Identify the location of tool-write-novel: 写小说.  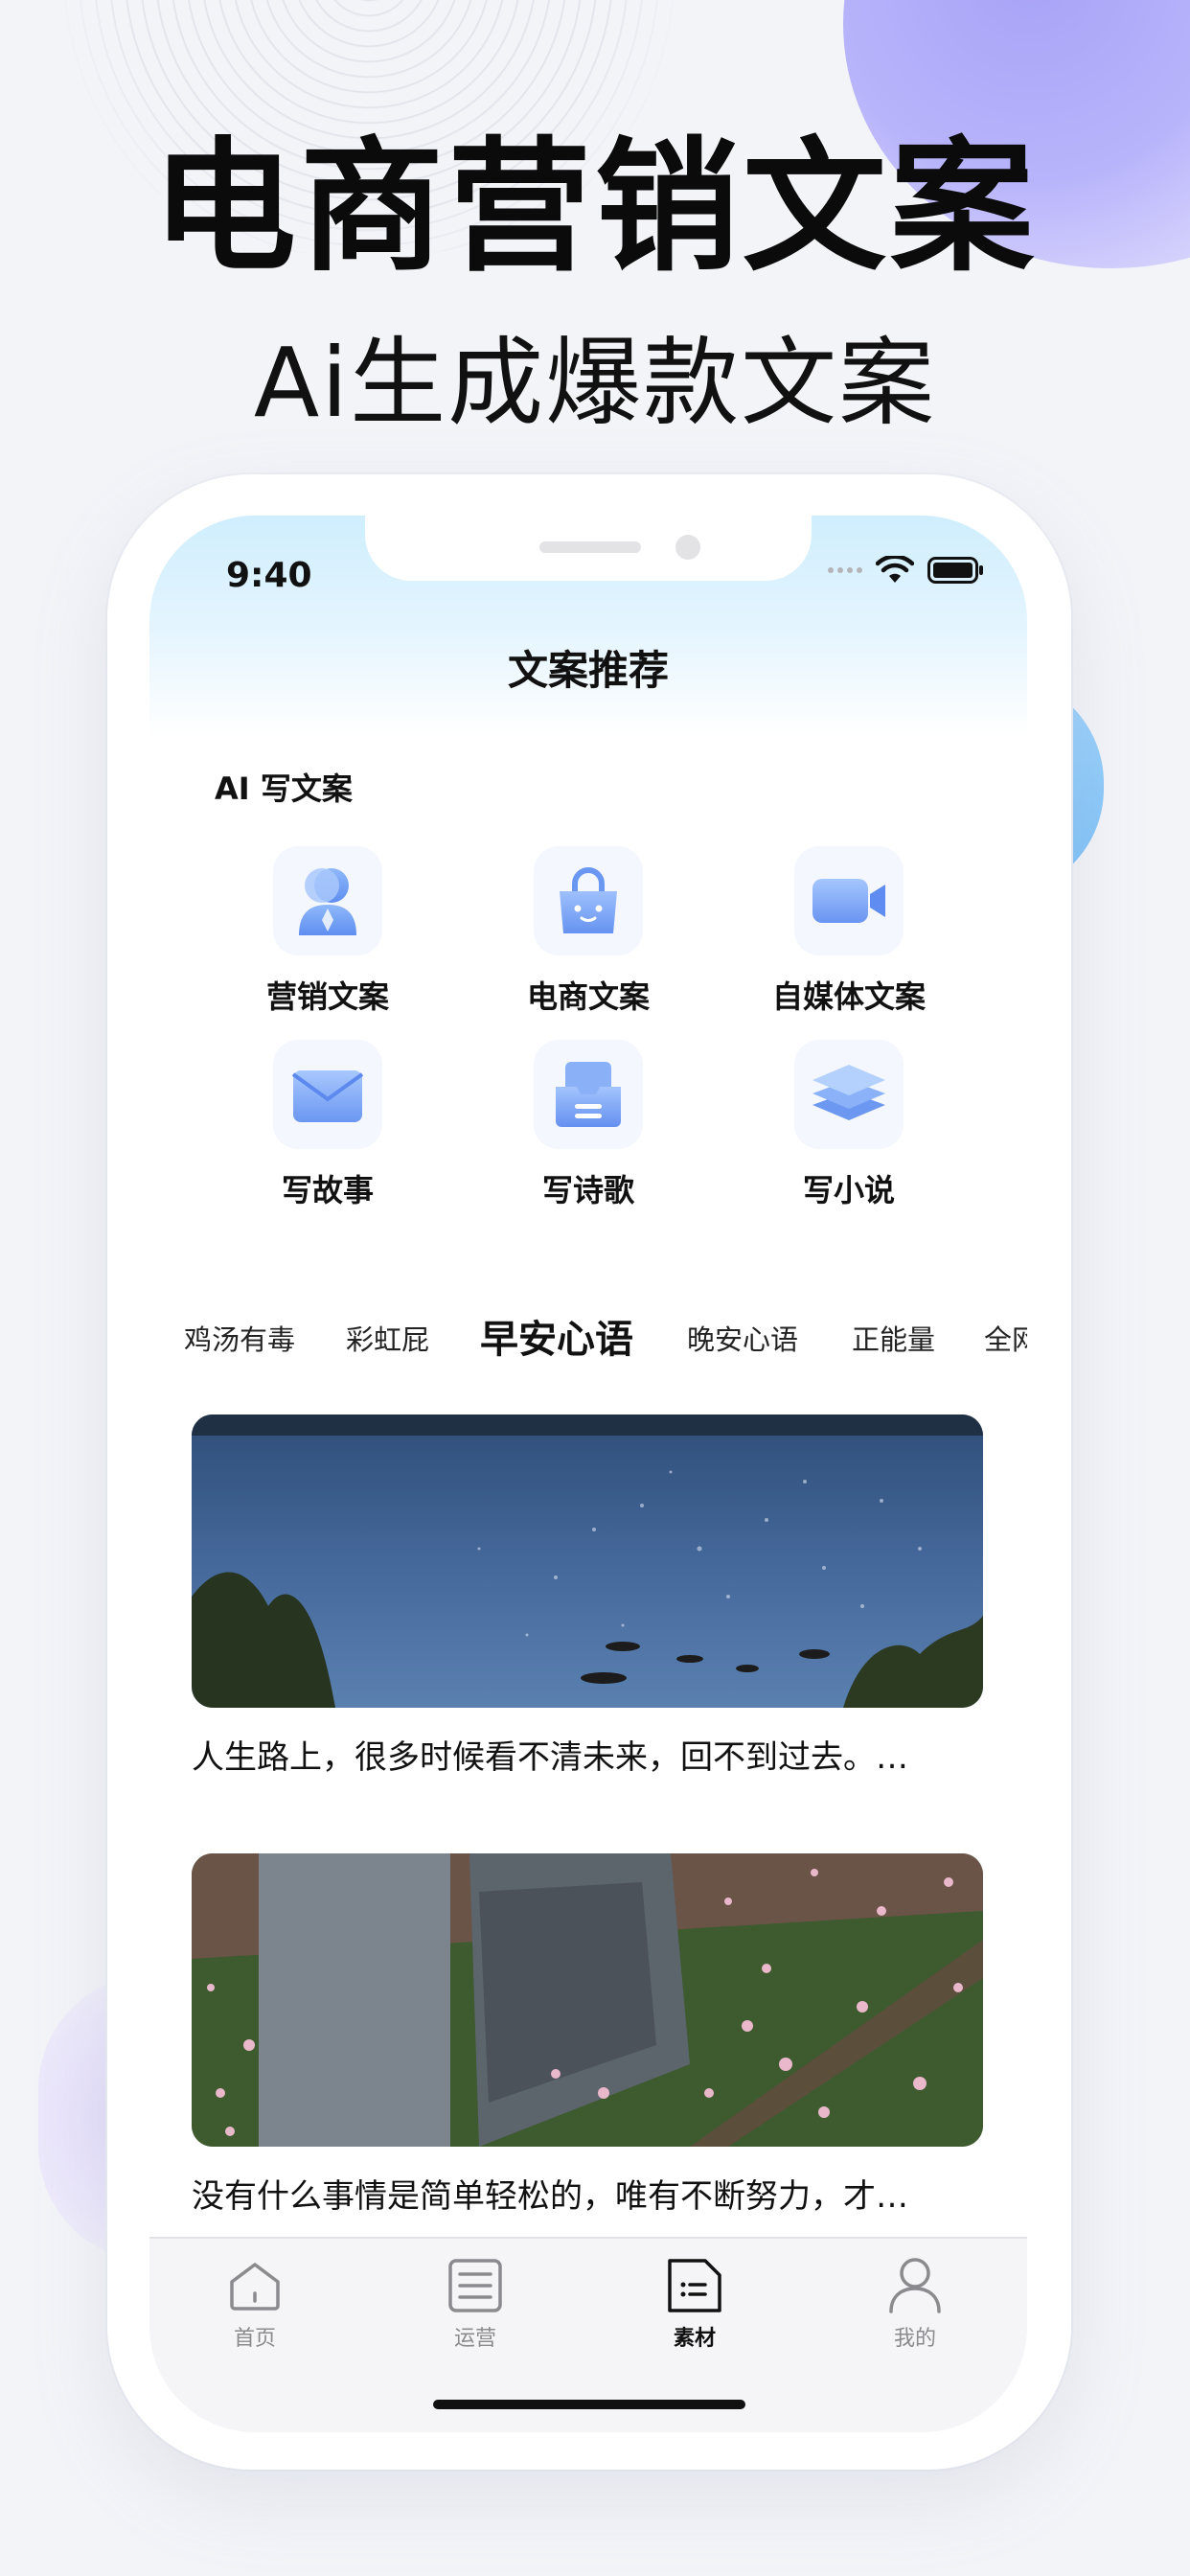
(849, 1125).